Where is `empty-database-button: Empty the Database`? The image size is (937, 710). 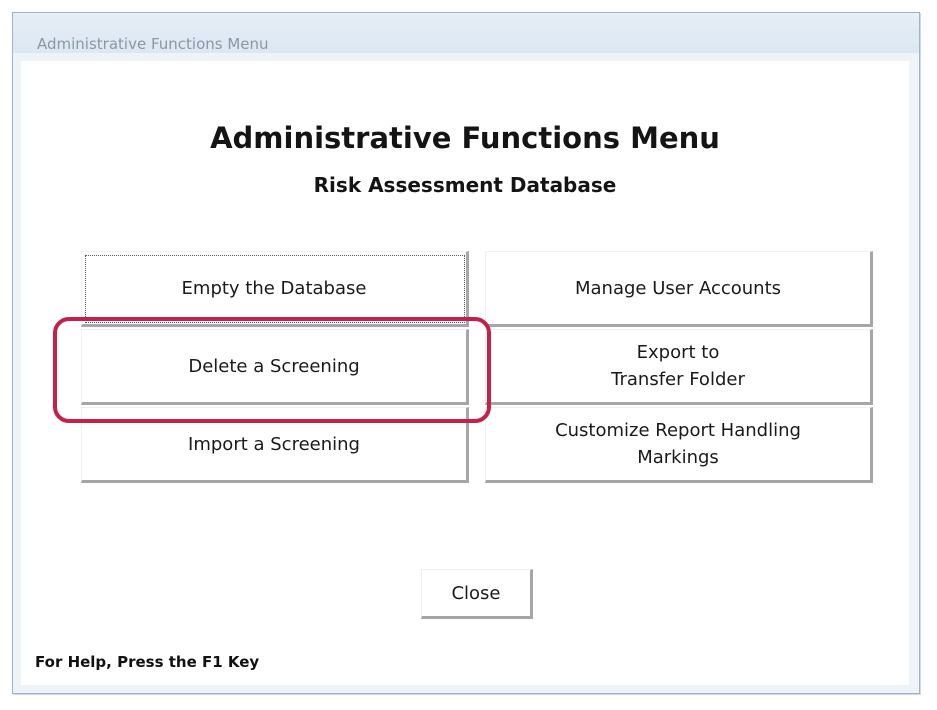 empty-database-button: Empty the Database is located at coordinates (275, 289).